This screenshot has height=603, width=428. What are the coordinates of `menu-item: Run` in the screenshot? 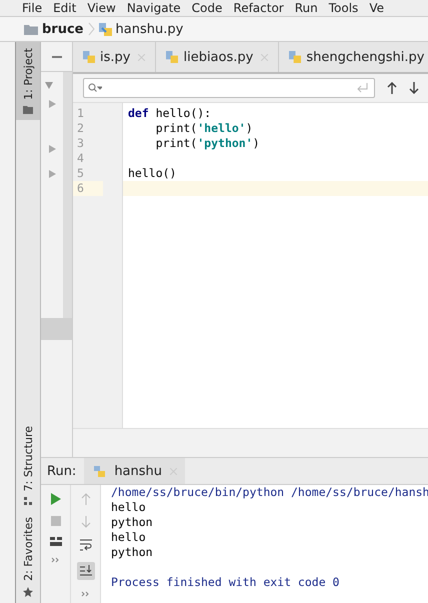 It's located at (306, 8).